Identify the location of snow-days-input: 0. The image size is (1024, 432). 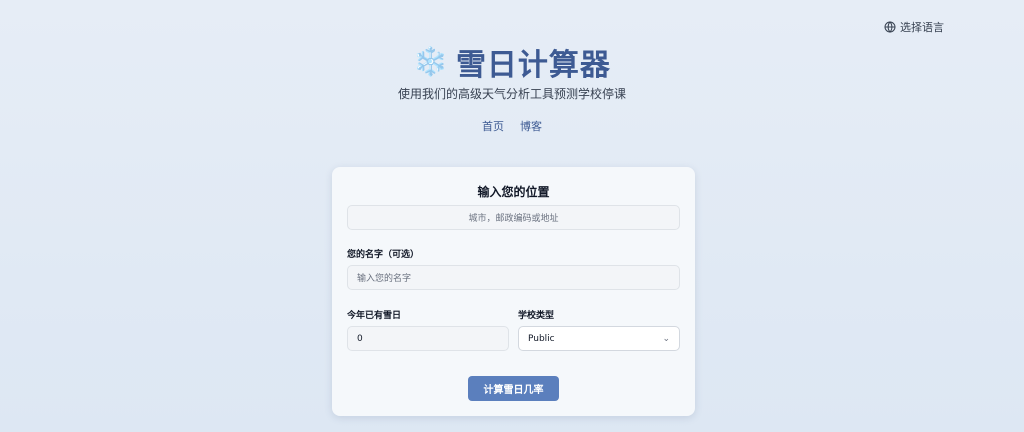
(428, 338).